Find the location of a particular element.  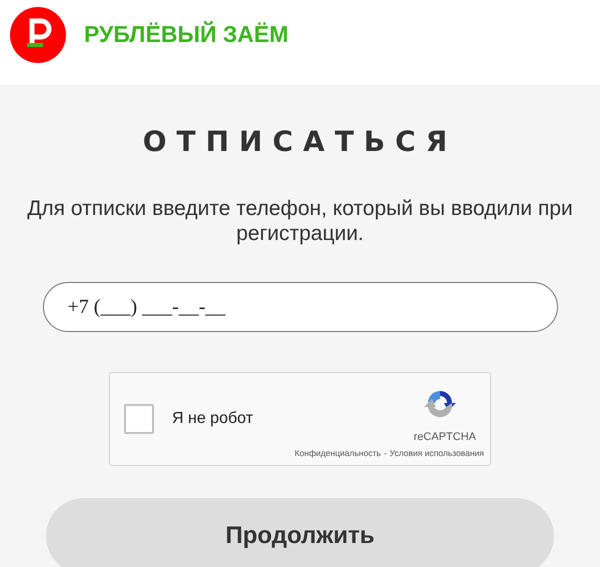

brand-name: РУБЛЁВЫЙ ЗАЁМ is located at coordinates (186, 34).